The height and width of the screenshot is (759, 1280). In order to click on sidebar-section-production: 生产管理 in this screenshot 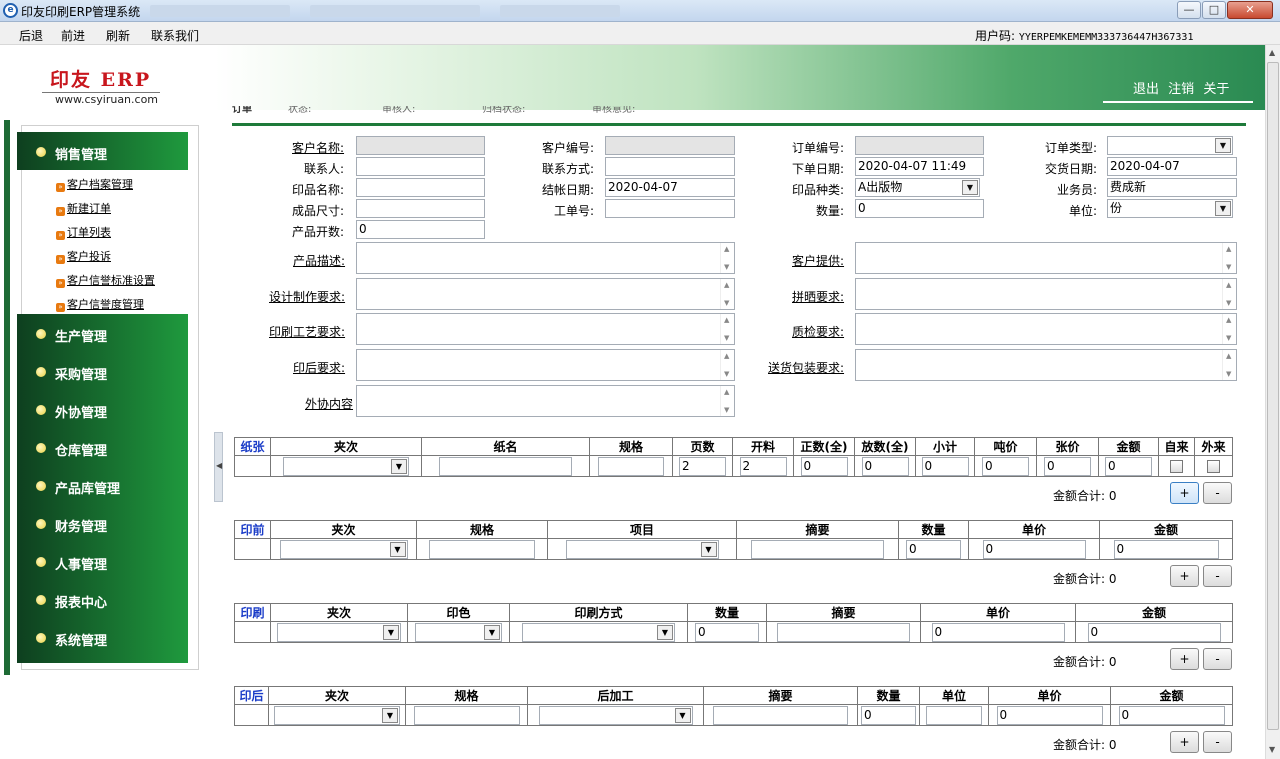, I will do `click(102, 333)`.